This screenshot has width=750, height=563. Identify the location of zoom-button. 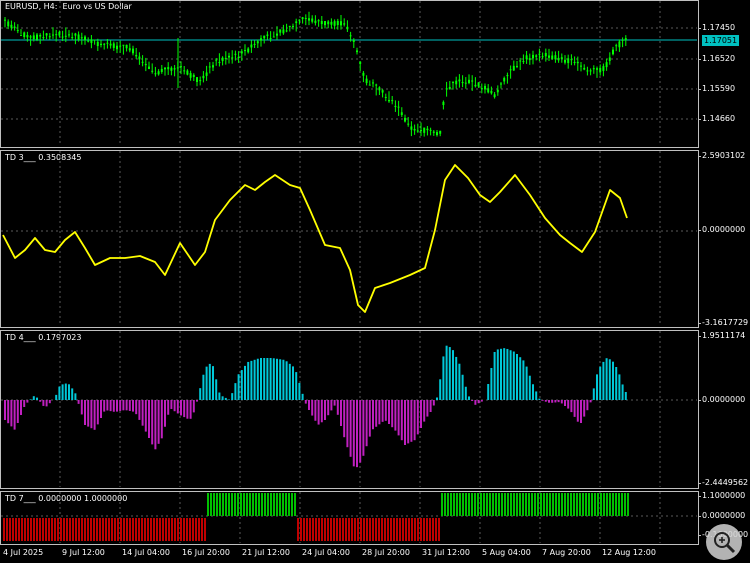
(724, 542).